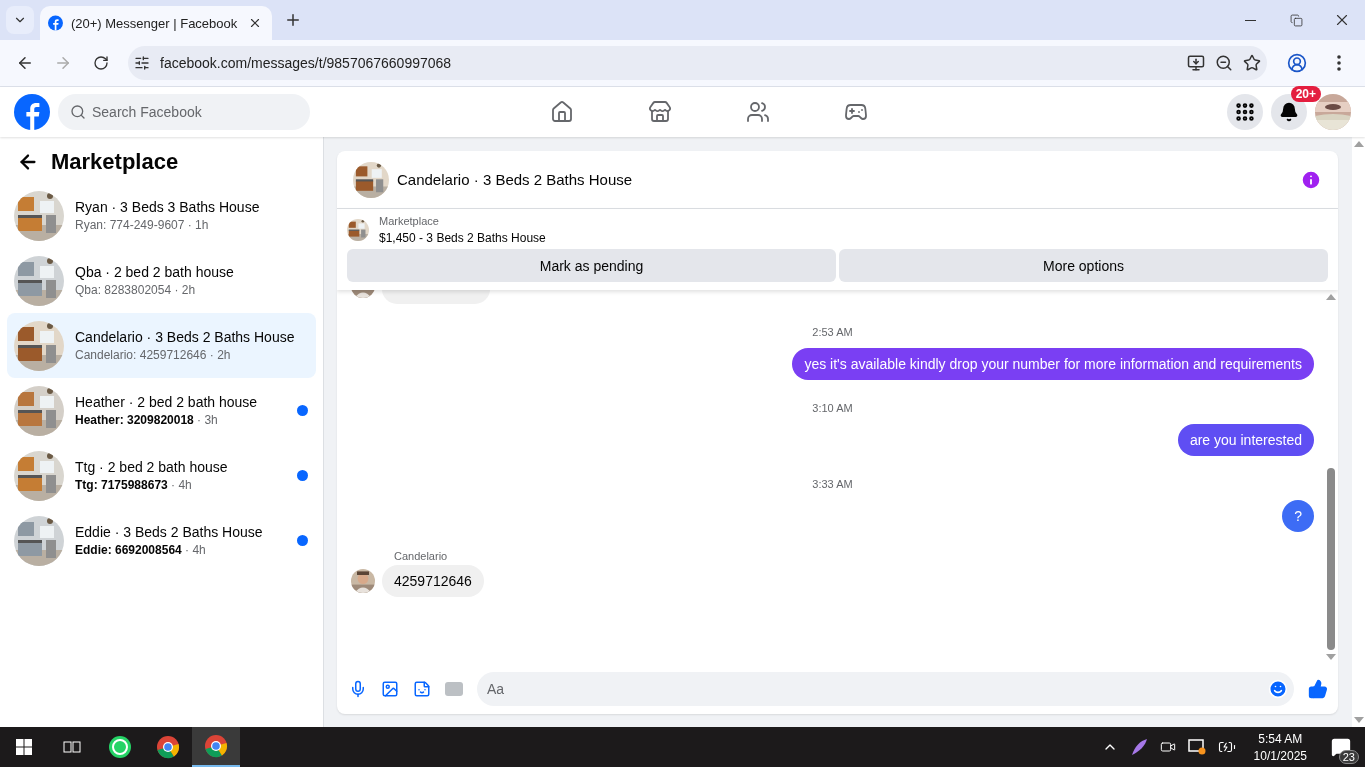 This screenshot has width=1365, height=767. I want to click on bell-icon, so click(1289, 112).